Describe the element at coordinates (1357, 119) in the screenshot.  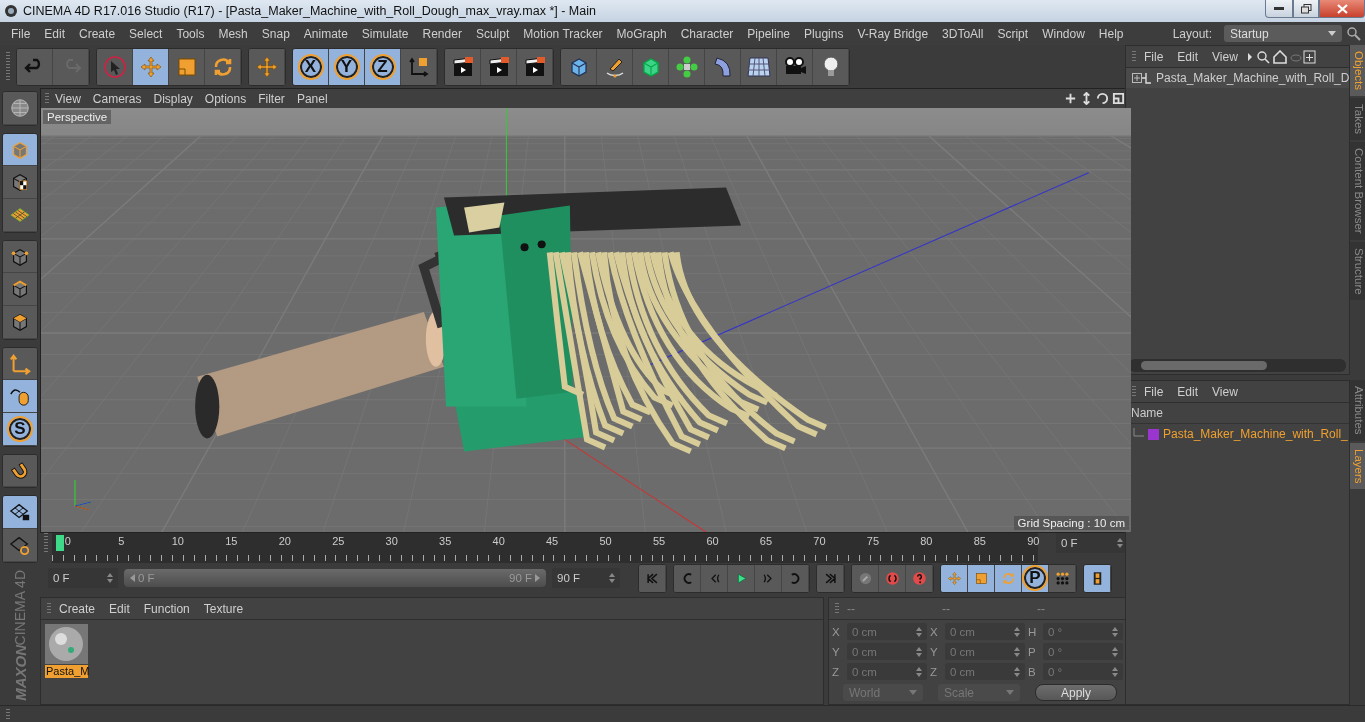
I see `side-tab: Takes` at that location.